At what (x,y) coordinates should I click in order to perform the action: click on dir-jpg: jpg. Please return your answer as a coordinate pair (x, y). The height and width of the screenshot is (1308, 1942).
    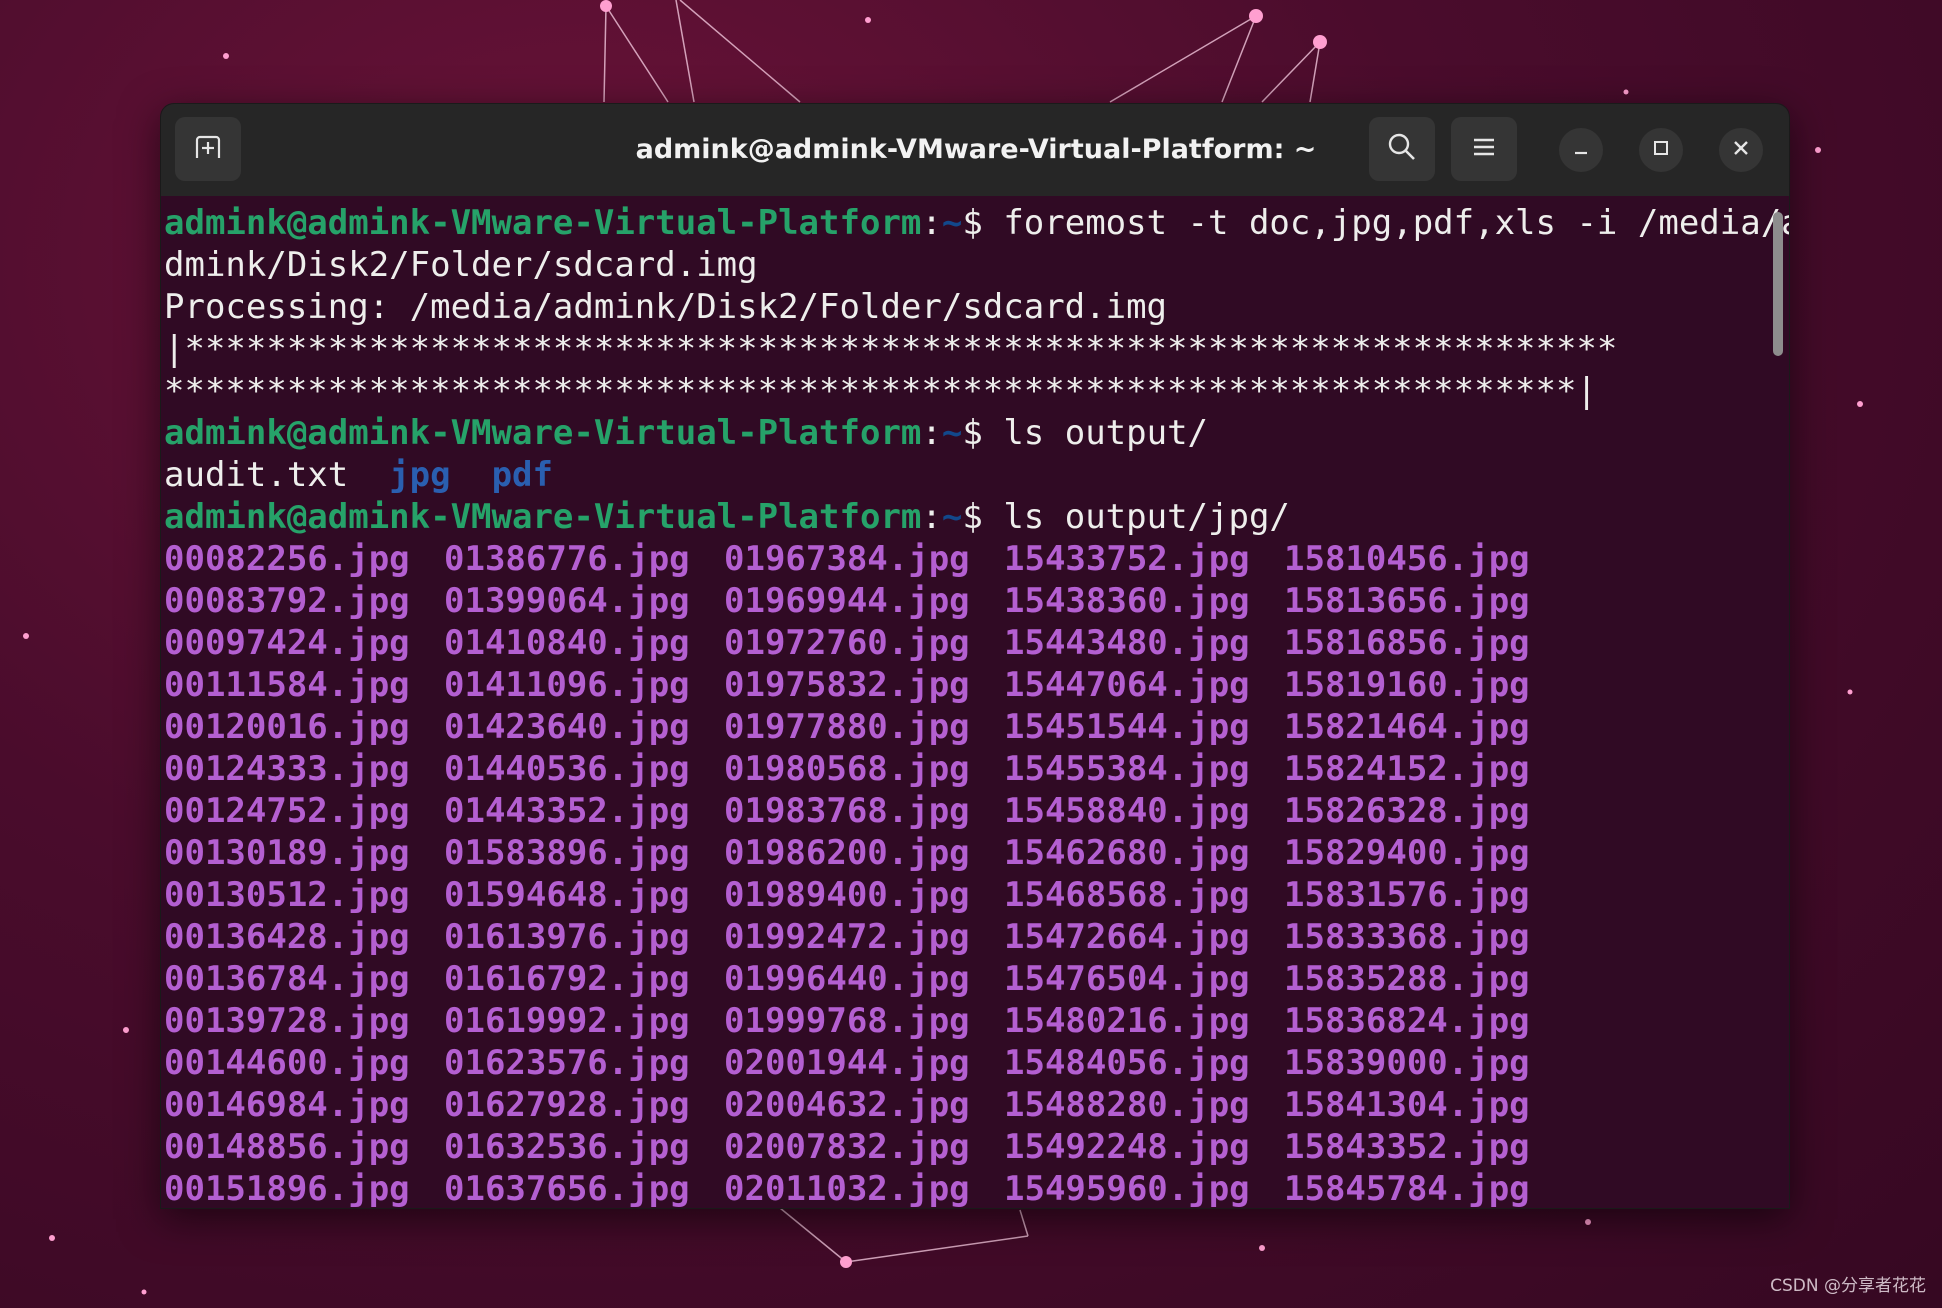
    Looking at the image, I should click on (420, 475).